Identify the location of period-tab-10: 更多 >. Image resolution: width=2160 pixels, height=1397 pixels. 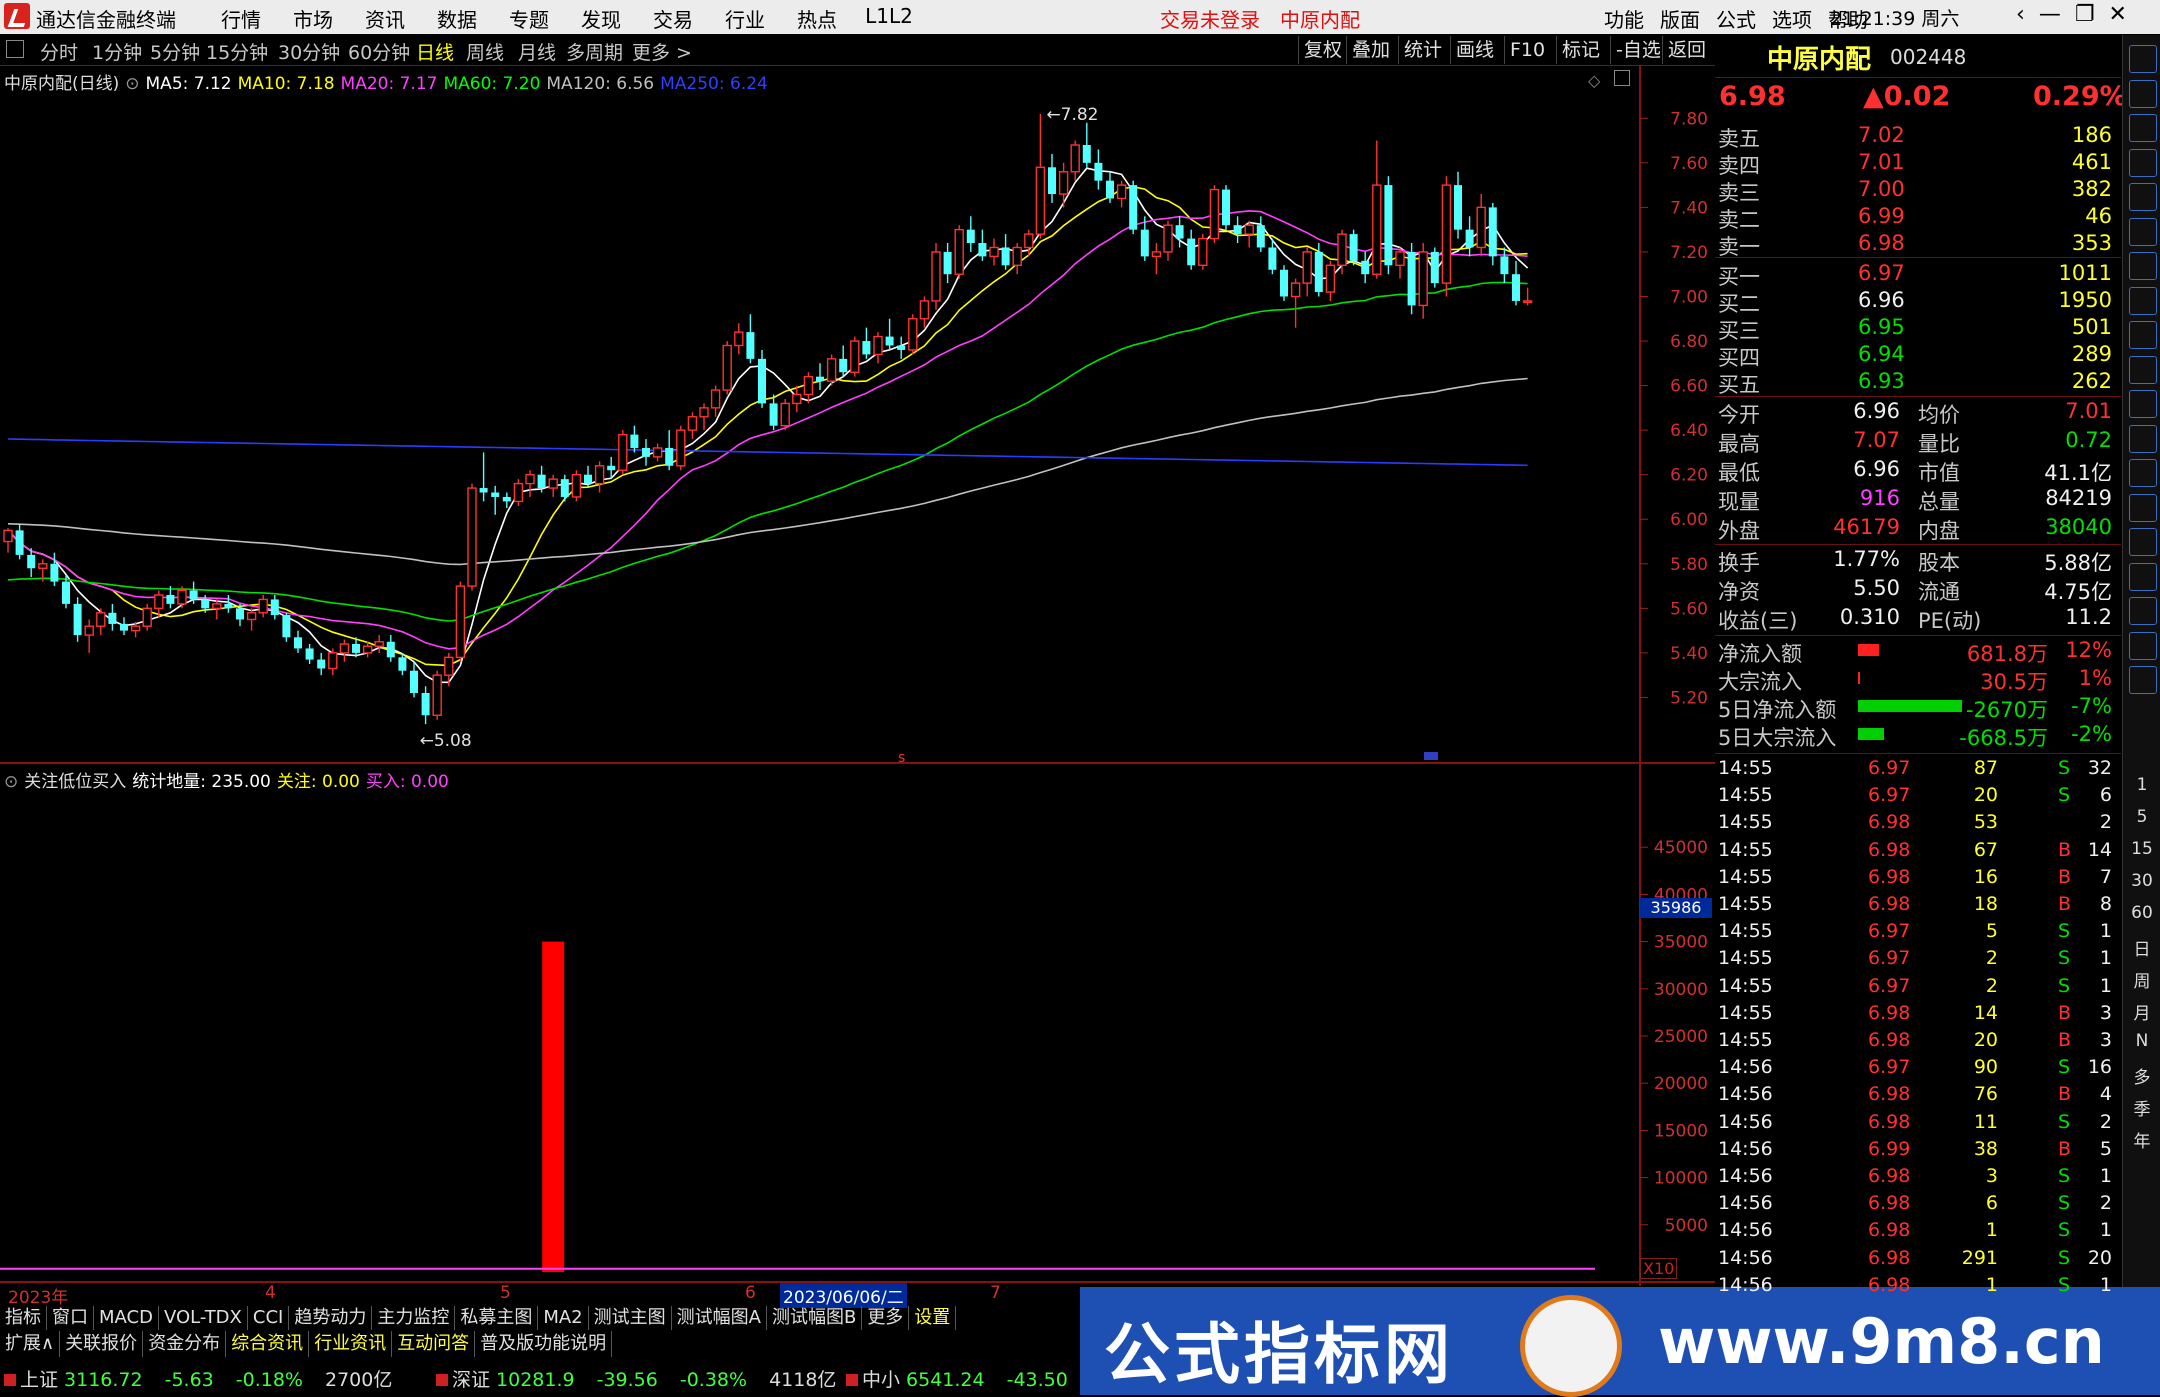
(662, 51).